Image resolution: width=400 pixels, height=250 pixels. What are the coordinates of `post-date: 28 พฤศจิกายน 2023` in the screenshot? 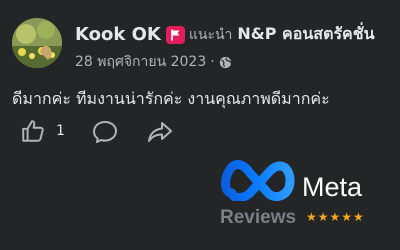 It's located at (140, 62).